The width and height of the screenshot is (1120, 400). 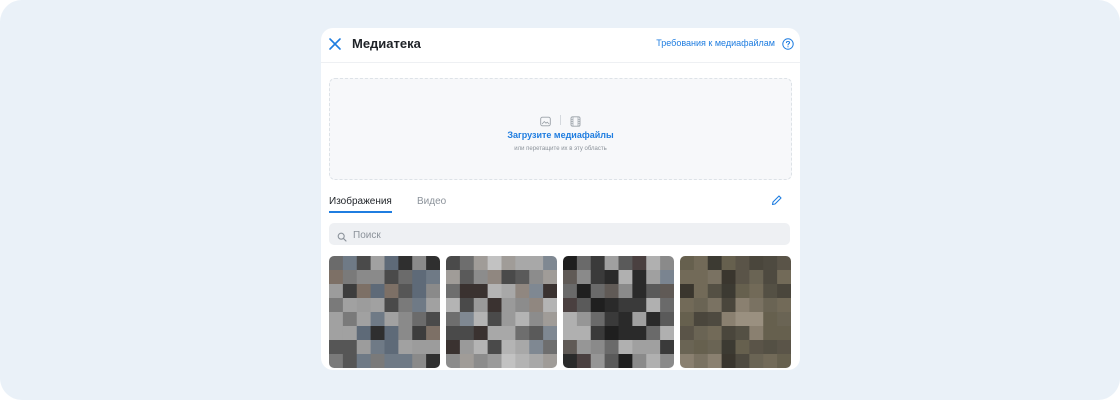 I want to click on pencil-icon, so click(x=776, y=200).